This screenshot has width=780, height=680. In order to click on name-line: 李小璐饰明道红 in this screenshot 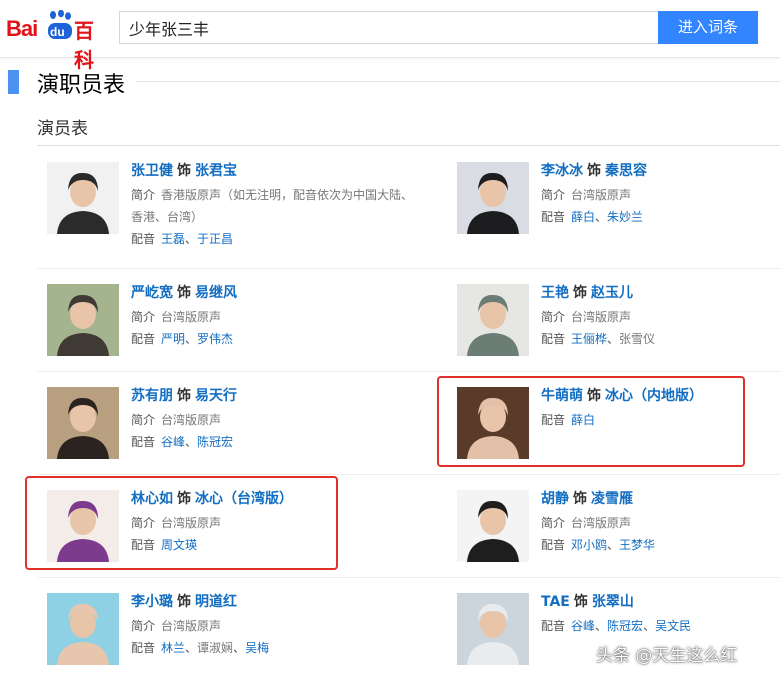, I will do `click(271, 604)`.